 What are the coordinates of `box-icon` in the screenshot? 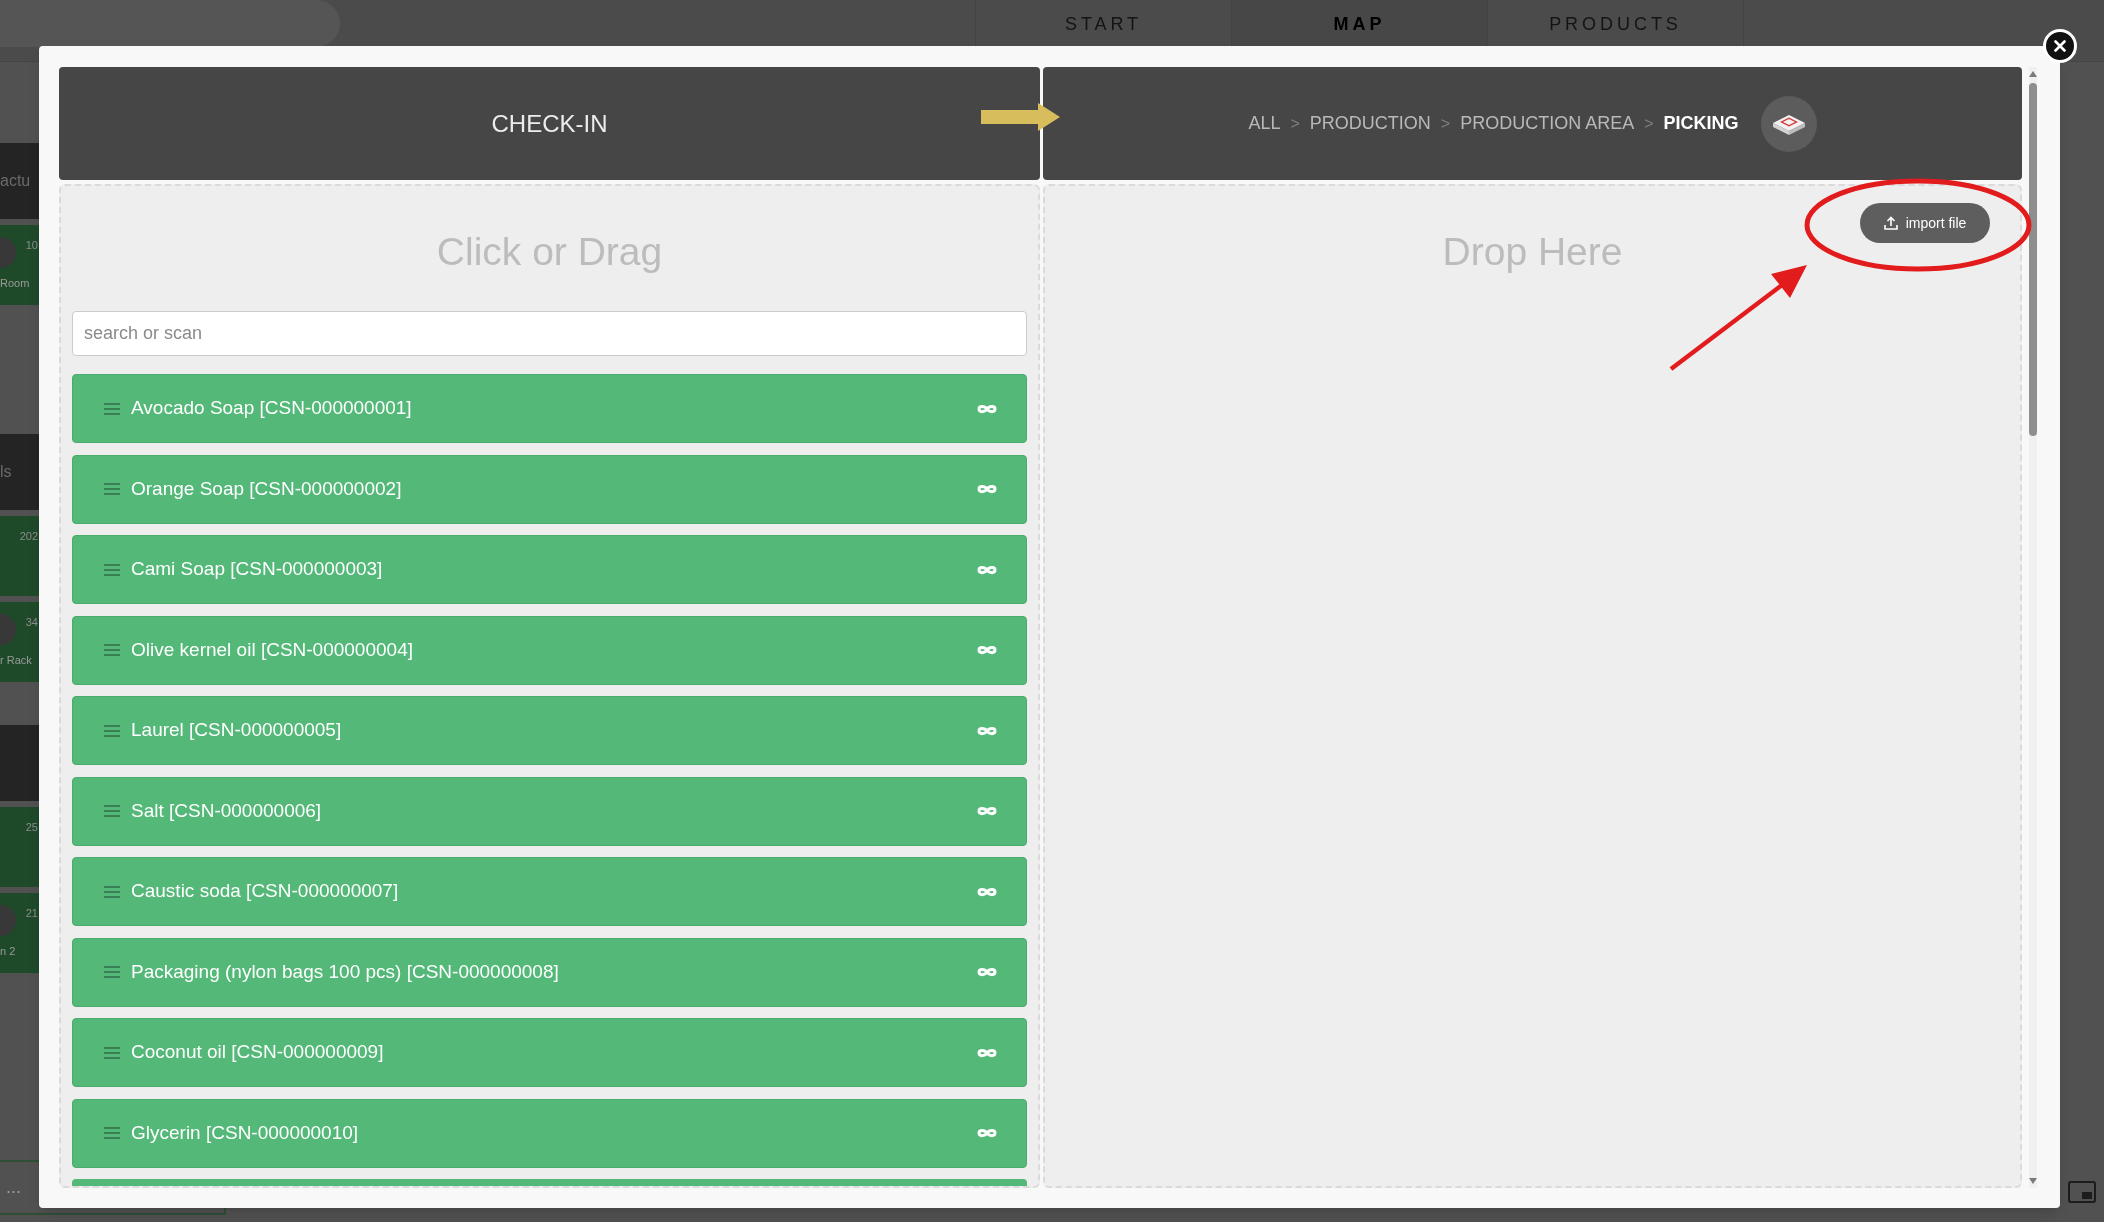 It's located at (1788, 123).